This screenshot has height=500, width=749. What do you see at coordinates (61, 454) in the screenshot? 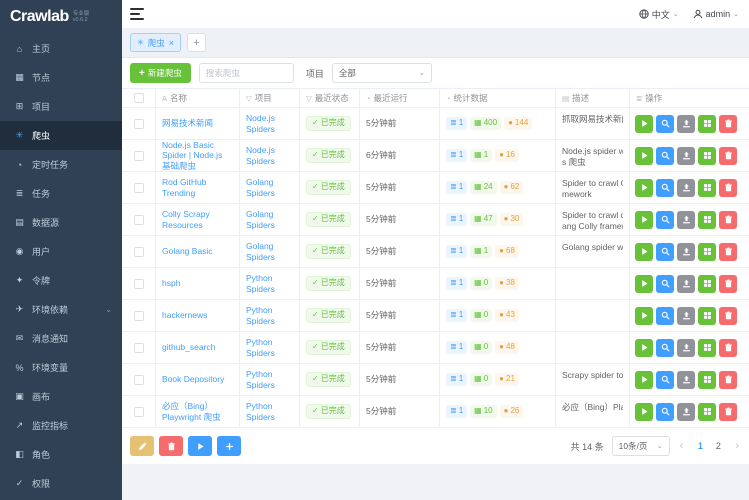
I see `sidebar-item-14: ◧ 角色` at bounding box center [61, 454].